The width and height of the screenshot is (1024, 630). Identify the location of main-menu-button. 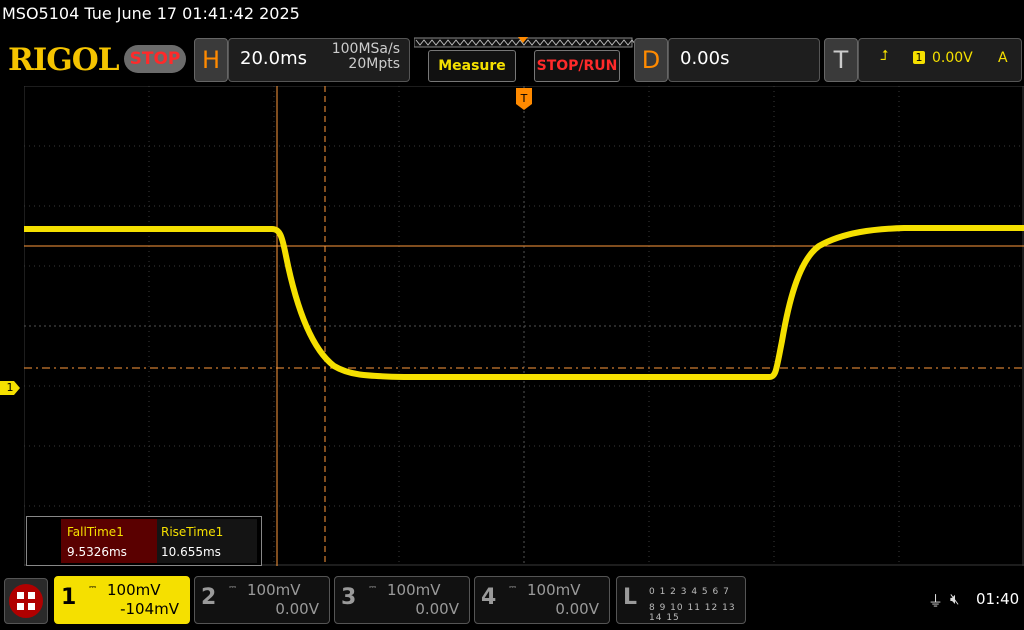
(26, 601).